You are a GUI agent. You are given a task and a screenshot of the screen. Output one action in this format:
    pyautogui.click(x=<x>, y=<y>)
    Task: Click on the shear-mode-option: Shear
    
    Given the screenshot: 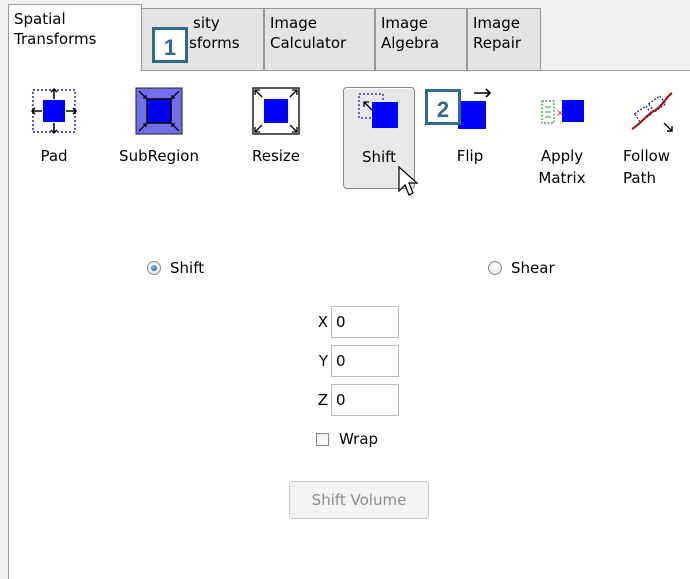 What is the action you would take?
    pyautogui.click(x=521, y=268)
    